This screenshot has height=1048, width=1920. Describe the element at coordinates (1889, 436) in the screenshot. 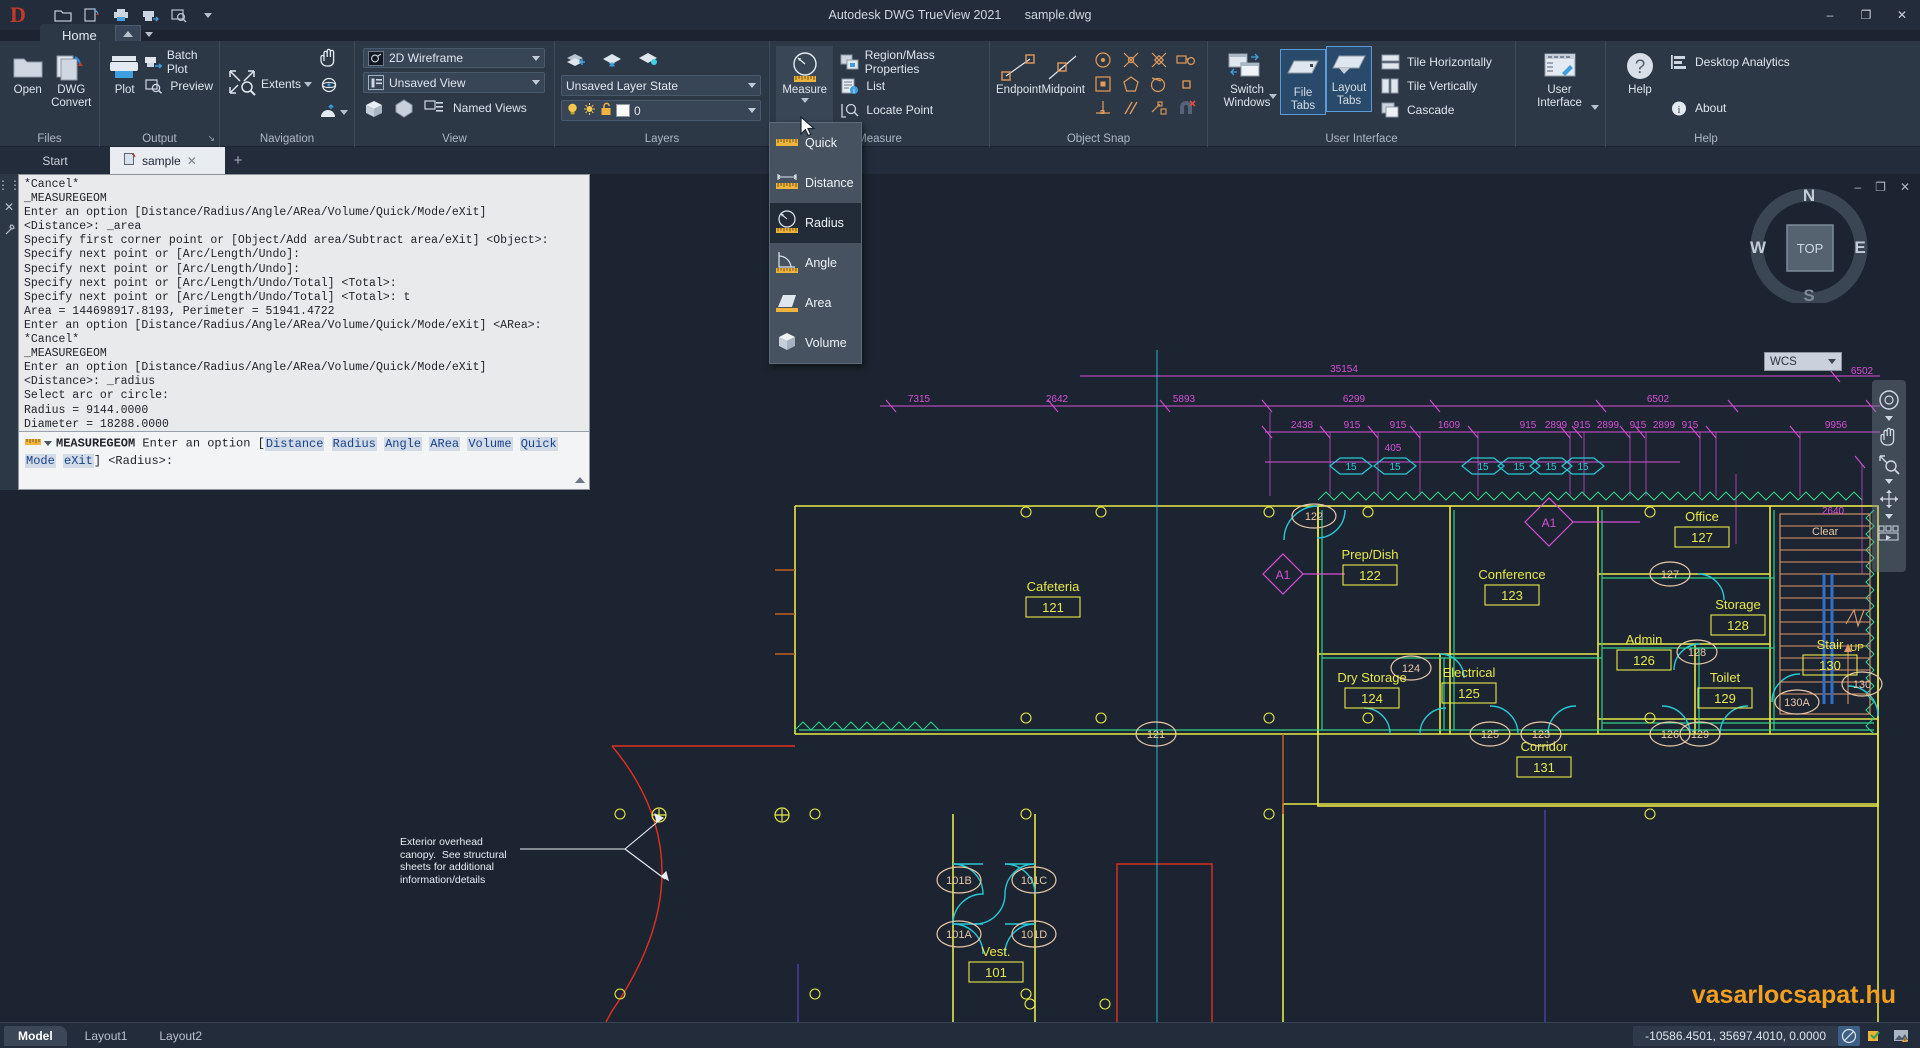

I see `navbar-pan-icon` at that location.